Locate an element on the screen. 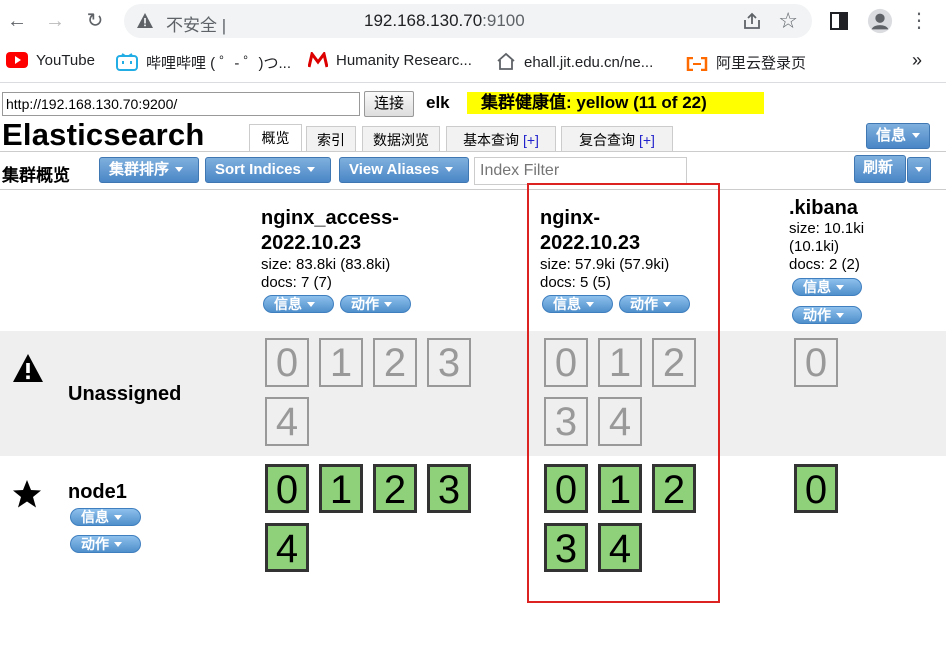  insecure-label: 不安全 | is located at coordinates (196, 25).